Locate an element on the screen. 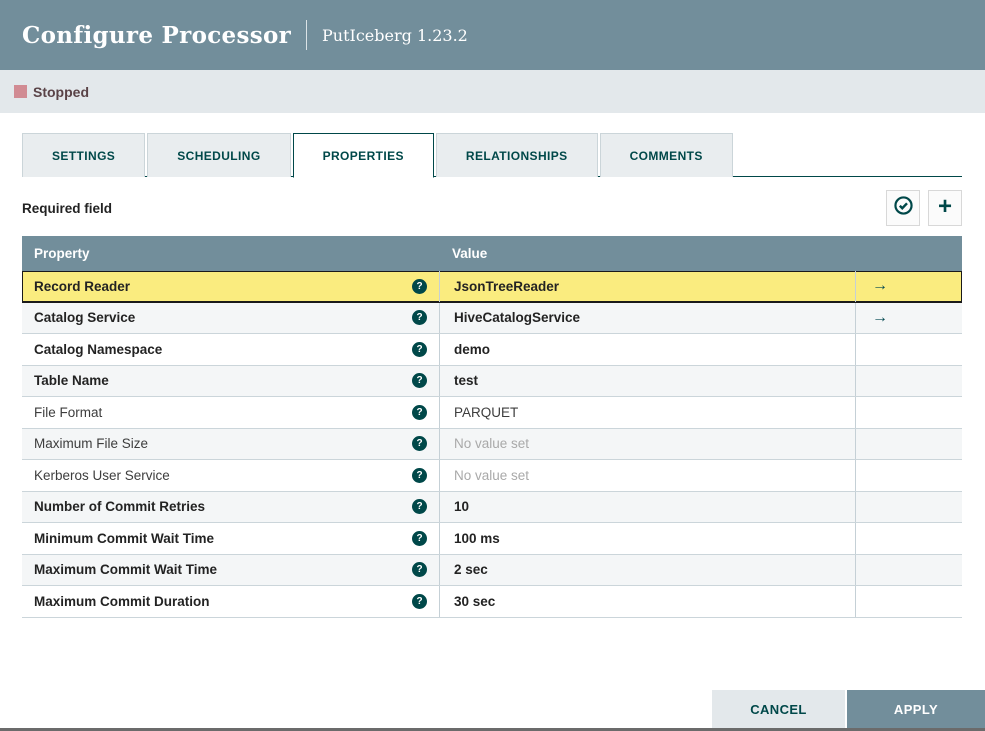 The height and width of the screenshot is (731, 985). property-value: 10 is located at coordinates (462, 507).